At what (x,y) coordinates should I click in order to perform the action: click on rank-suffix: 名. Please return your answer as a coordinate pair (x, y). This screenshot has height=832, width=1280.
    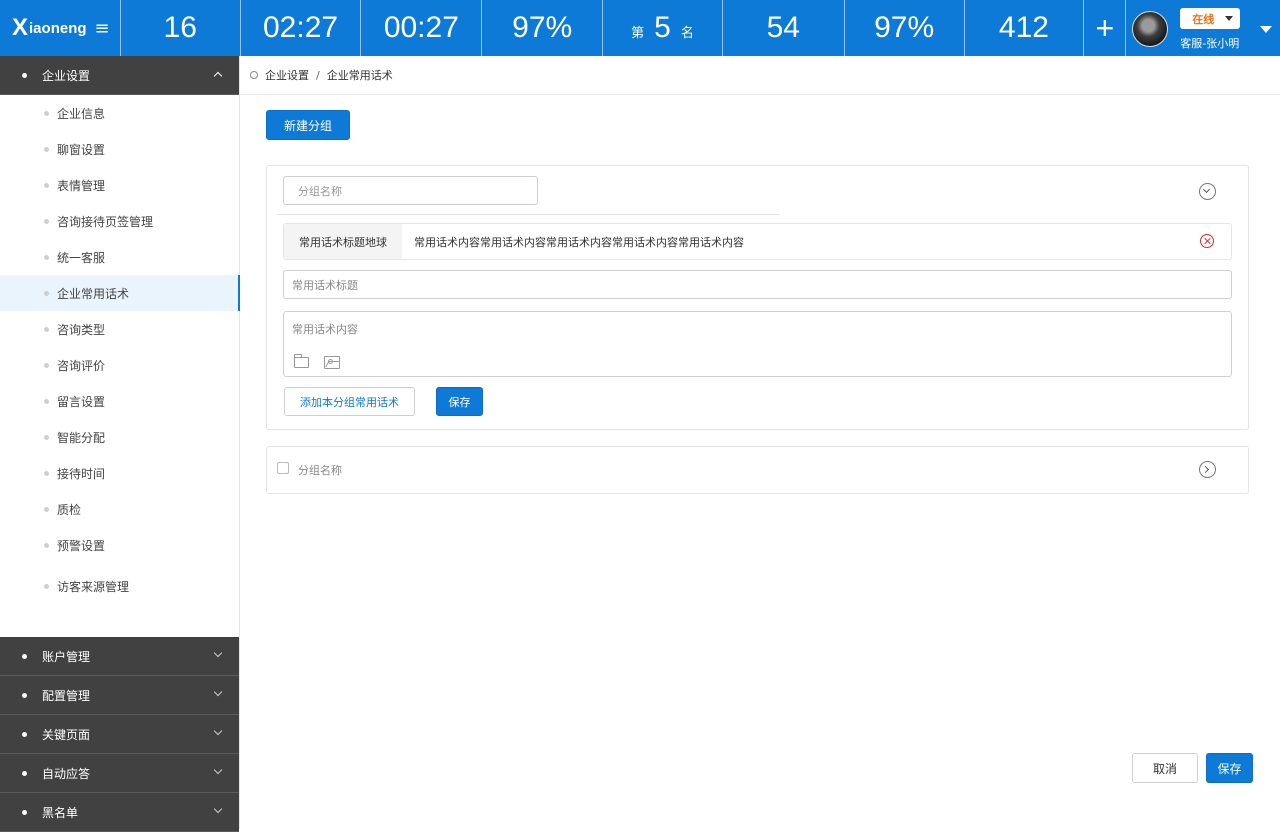
    Looking at the image, I should click on (687, 32).